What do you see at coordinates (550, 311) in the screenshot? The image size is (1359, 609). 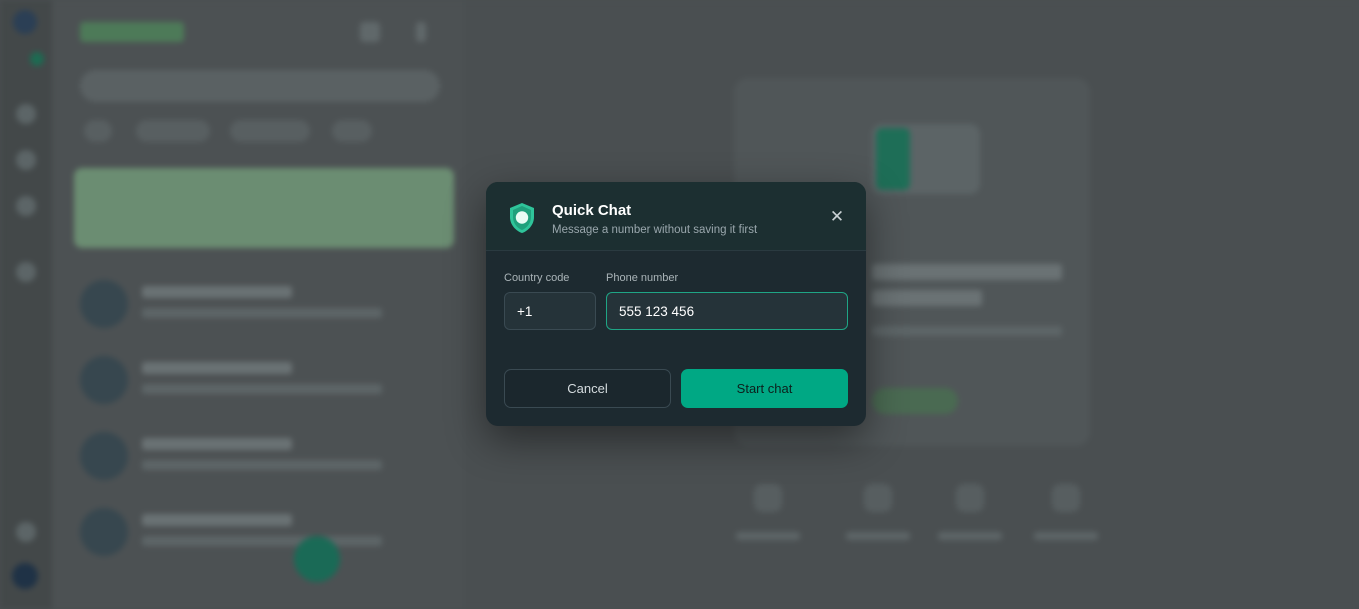 I see `country-code-input` at bounding box center [550, 311].